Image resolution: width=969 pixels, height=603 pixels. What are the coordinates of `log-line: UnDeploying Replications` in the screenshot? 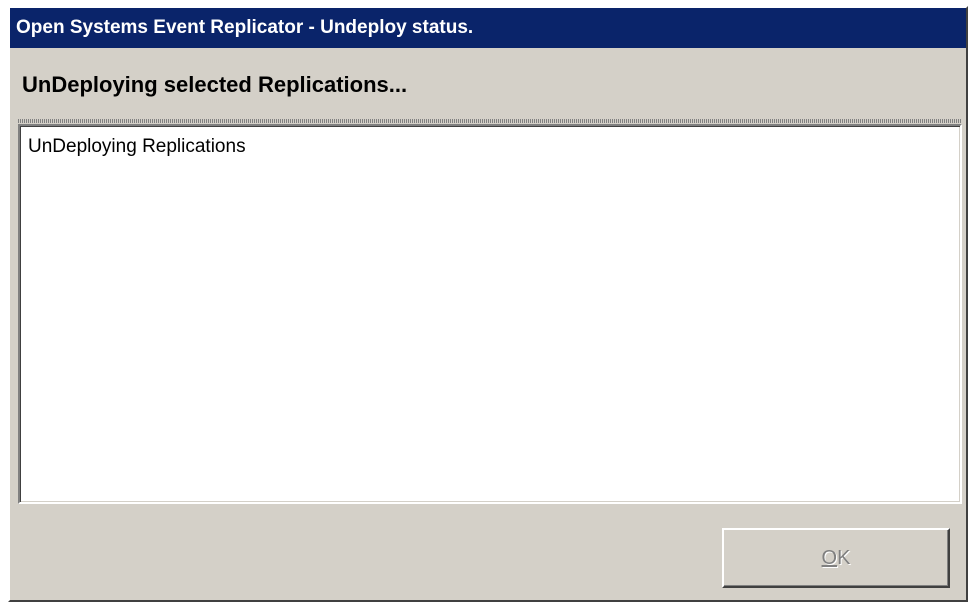 It's located at (137, 146).